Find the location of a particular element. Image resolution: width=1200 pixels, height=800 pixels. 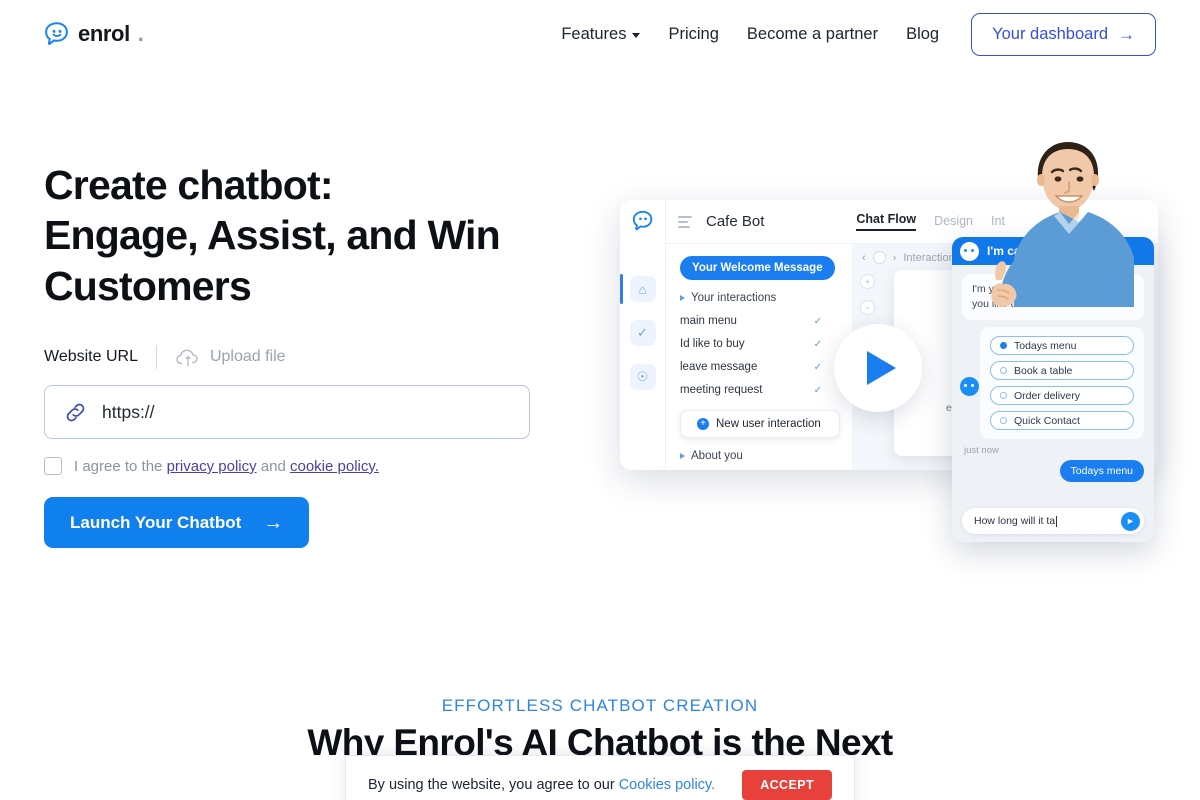

flow-item: meeting request ✓ is located at coordinates (751, 390).